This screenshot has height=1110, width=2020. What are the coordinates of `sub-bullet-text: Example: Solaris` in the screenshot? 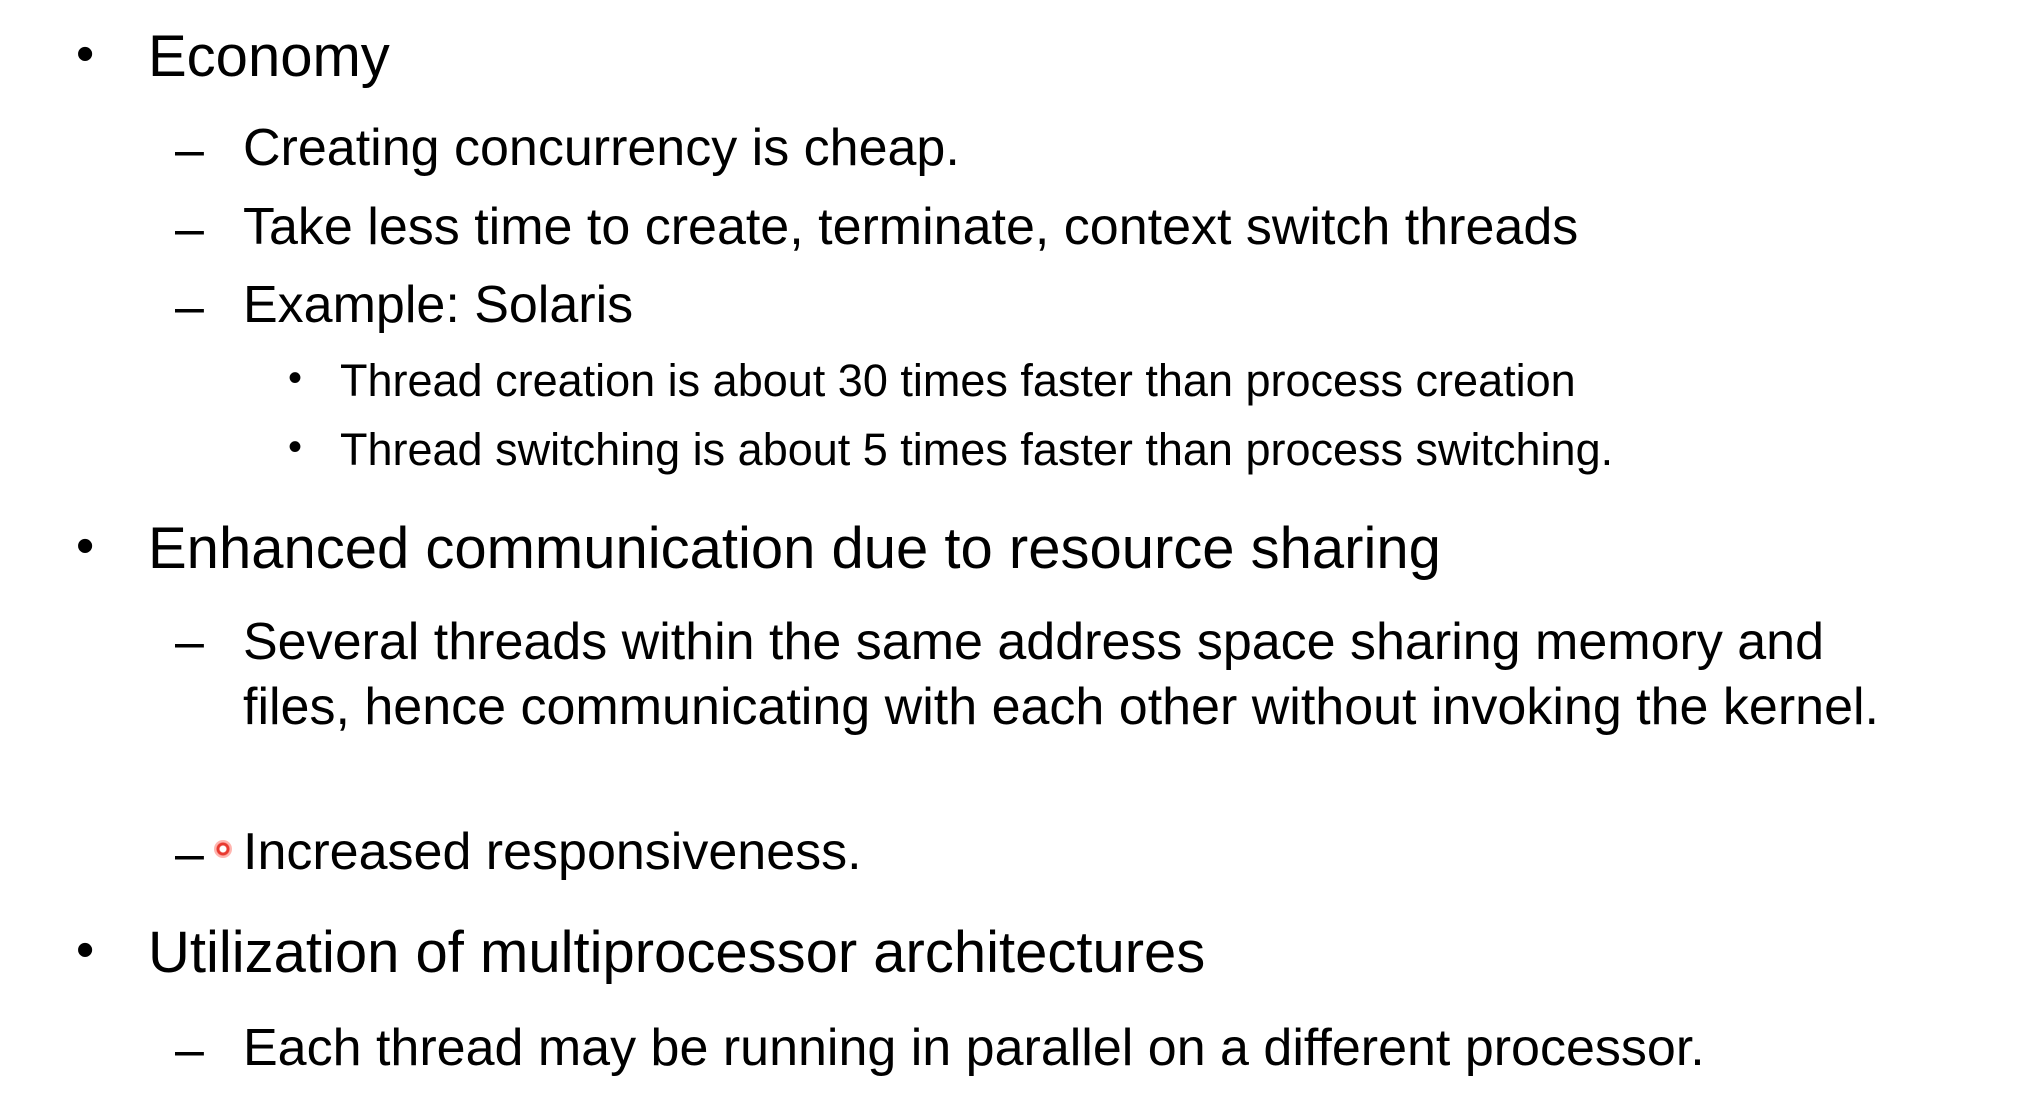 It's located at (438, 305).